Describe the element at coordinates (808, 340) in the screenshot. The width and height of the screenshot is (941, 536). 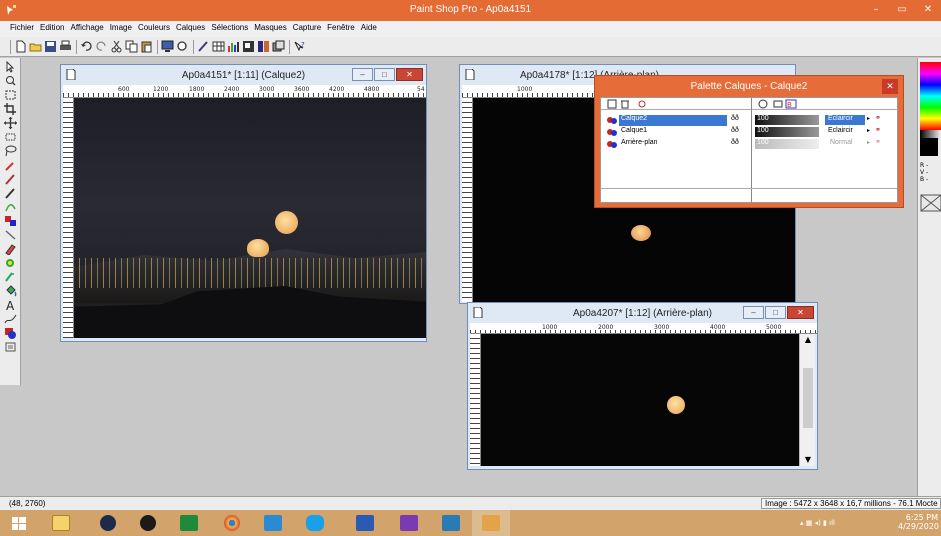
I see `scroll-up-icon: ▲` at that location.